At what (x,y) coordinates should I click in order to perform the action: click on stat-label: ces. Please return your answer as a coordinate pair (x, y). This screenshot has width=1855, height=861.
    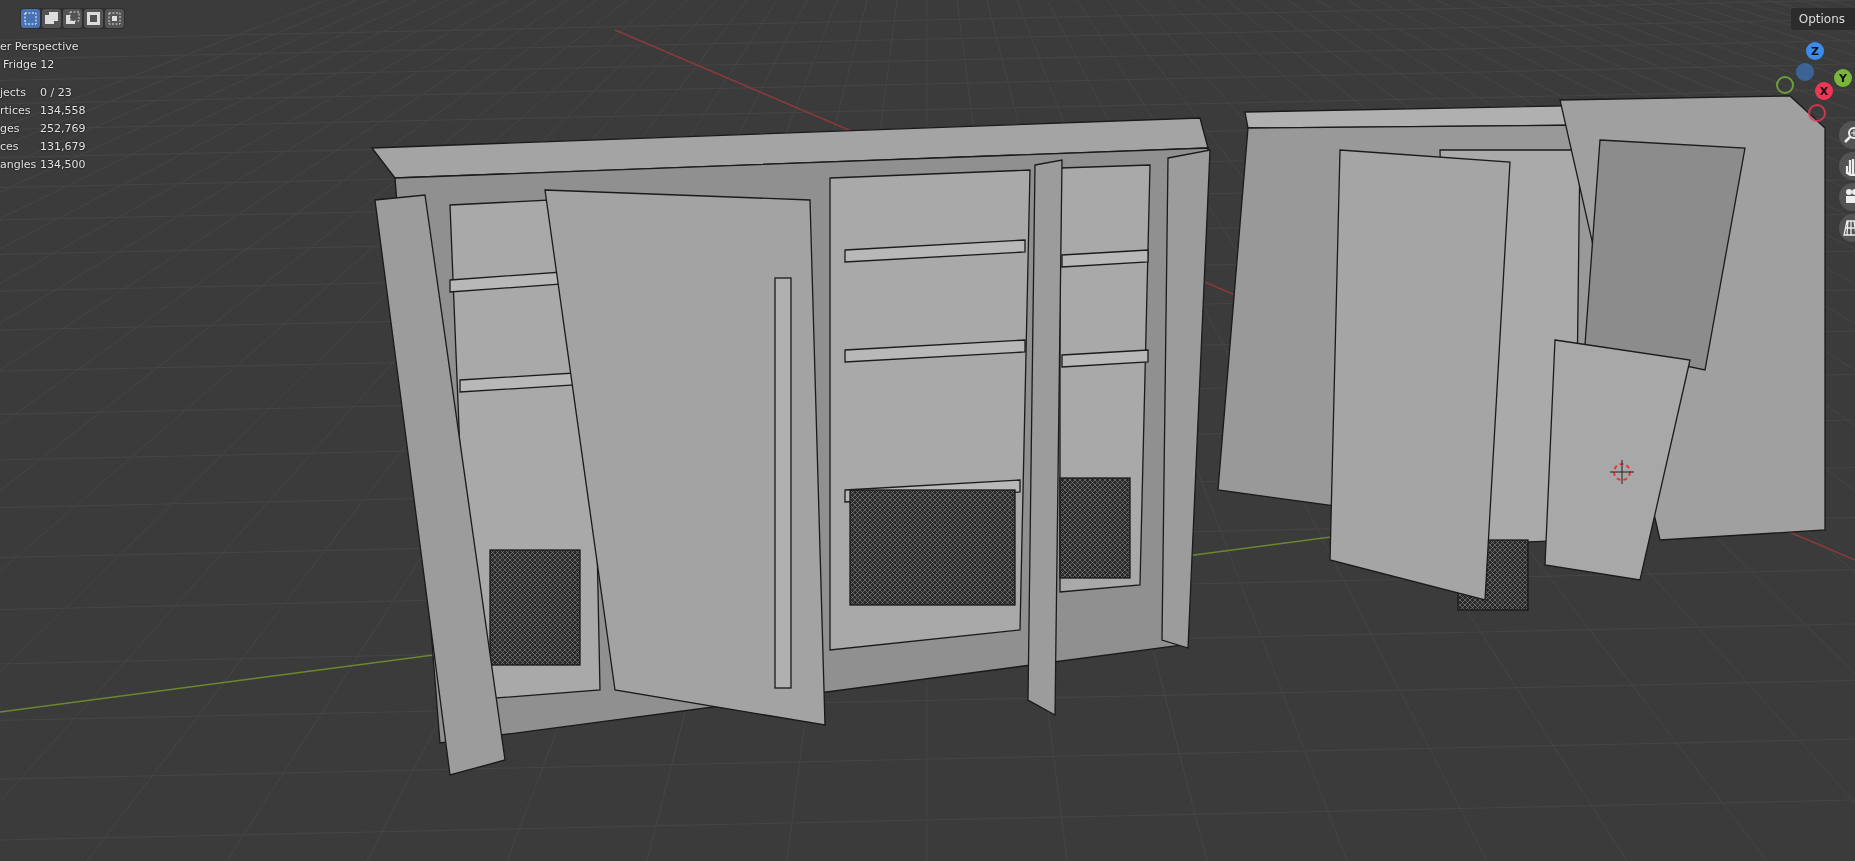
    Looking at the image, I should click on (10, 147).